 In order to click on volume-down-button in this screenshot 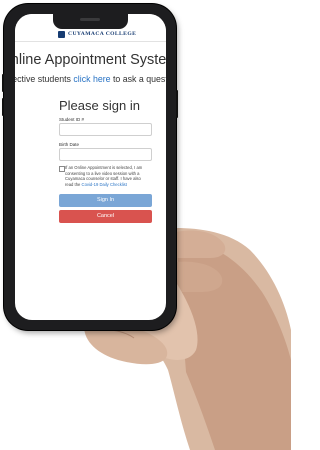, I will do `click(3, 107)`.